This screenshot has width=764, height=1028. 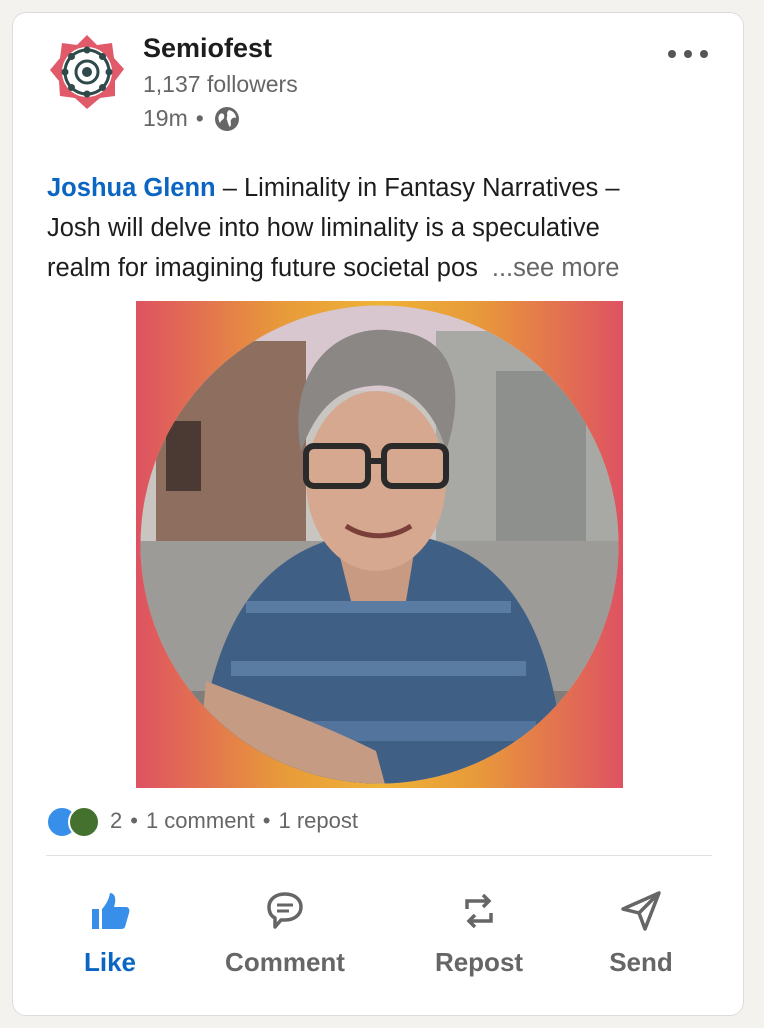 I want to click on social-counts: 2 • 1 comment • 1 repost, so click(x=202, y=822).